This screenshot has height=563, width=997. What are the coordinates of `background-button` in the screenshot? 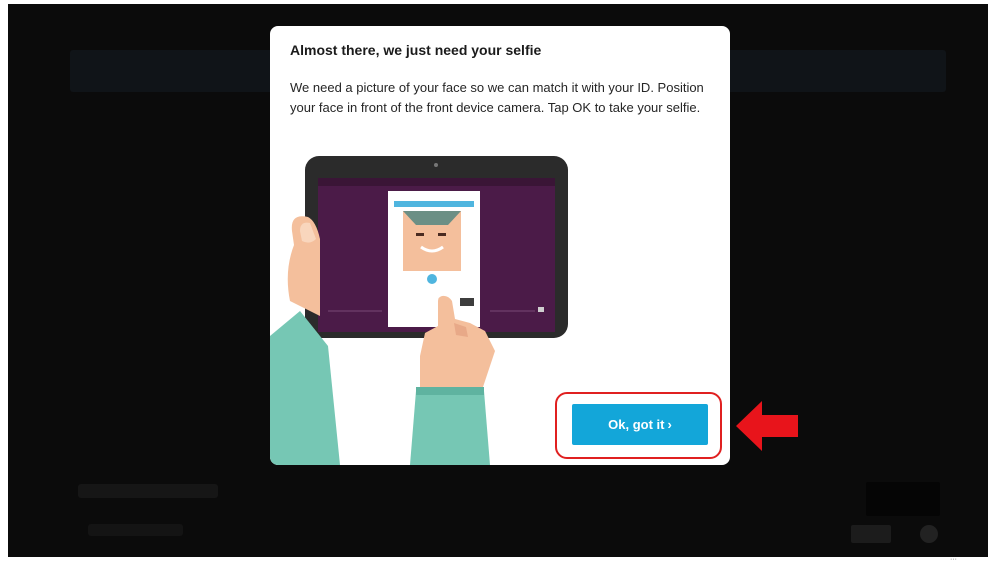 It's located at (903, 499).